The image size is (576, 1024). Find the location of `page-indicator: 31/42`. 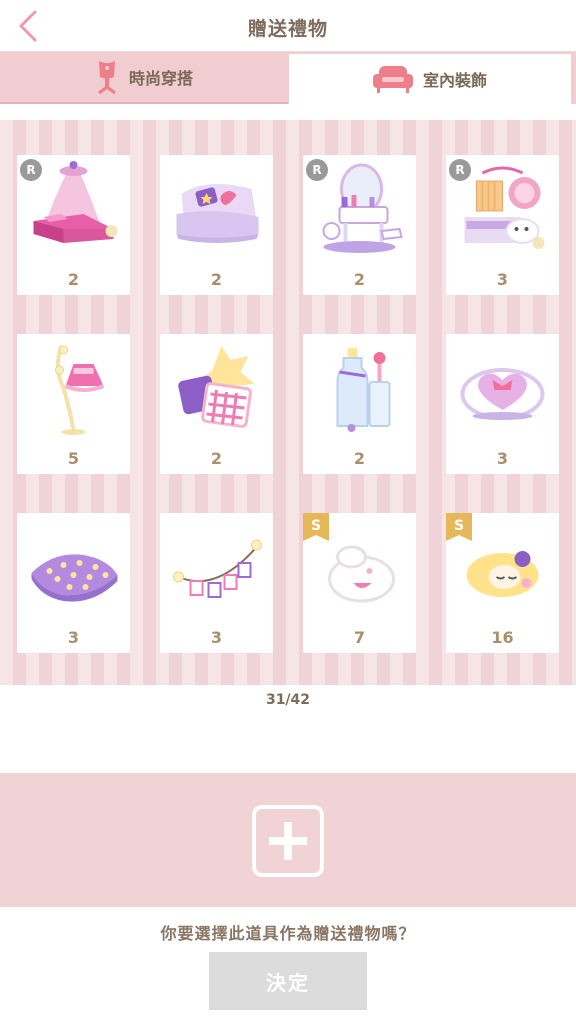

page-indicator: 31/42 is located at coordinates (288, 700).